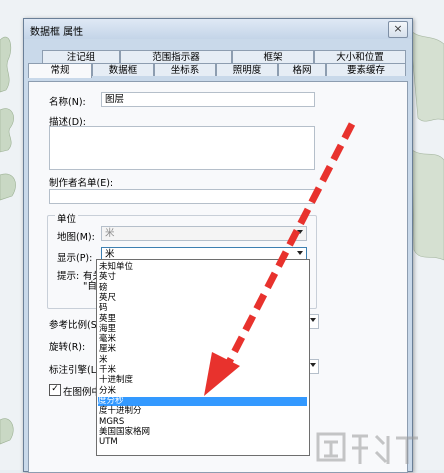 Image resolution: width=444 pixels, height=473 pixels. Describe the element at coordinates (204, 233) in the screenshot. I see `map-units-select: 米` at that location.